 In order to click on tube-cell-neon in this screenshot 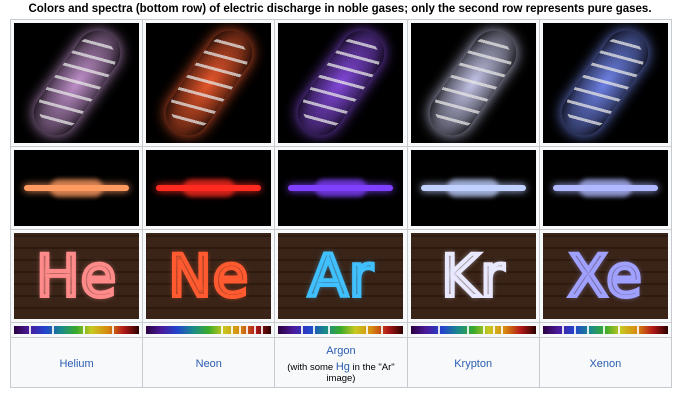, I will do `click(209, 83)`.